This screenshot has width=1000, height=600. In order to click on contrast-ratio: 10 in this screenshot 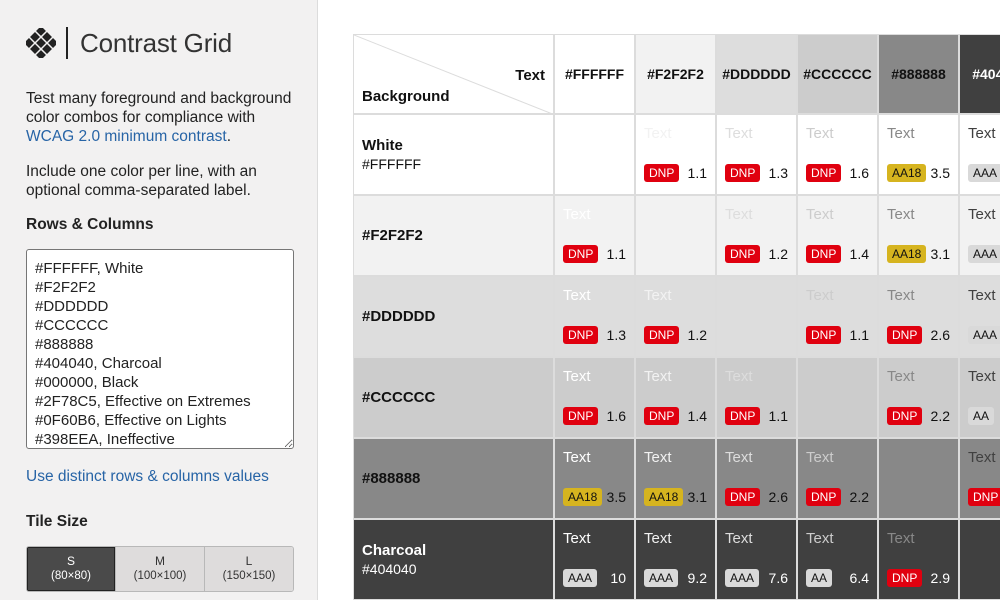, I will do `click(618, 578)`.